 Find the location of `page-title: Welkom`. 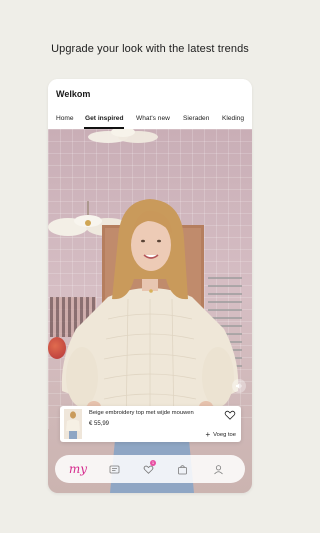

page-title: Welkom is located at coordinates (73, 94).